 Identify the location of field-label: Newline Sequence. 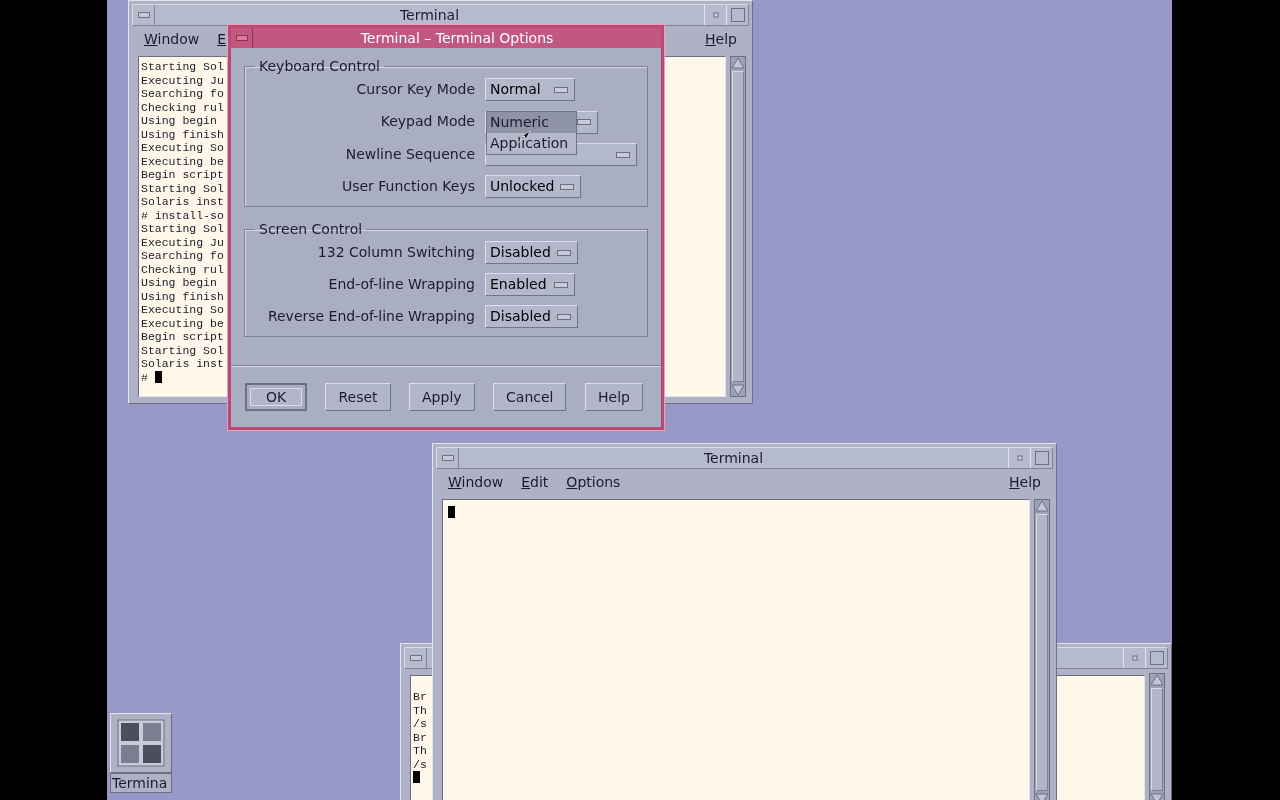
(409, 154).